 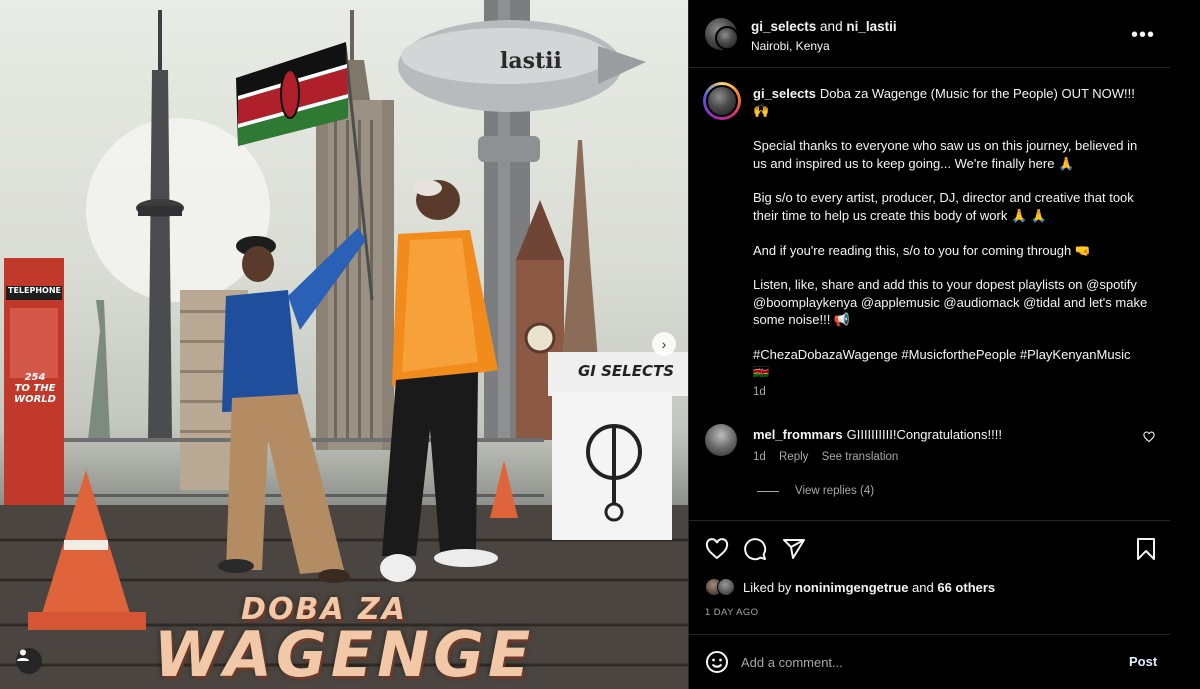 I want to click on bookmark-icon, so click(x=1146, y=549).